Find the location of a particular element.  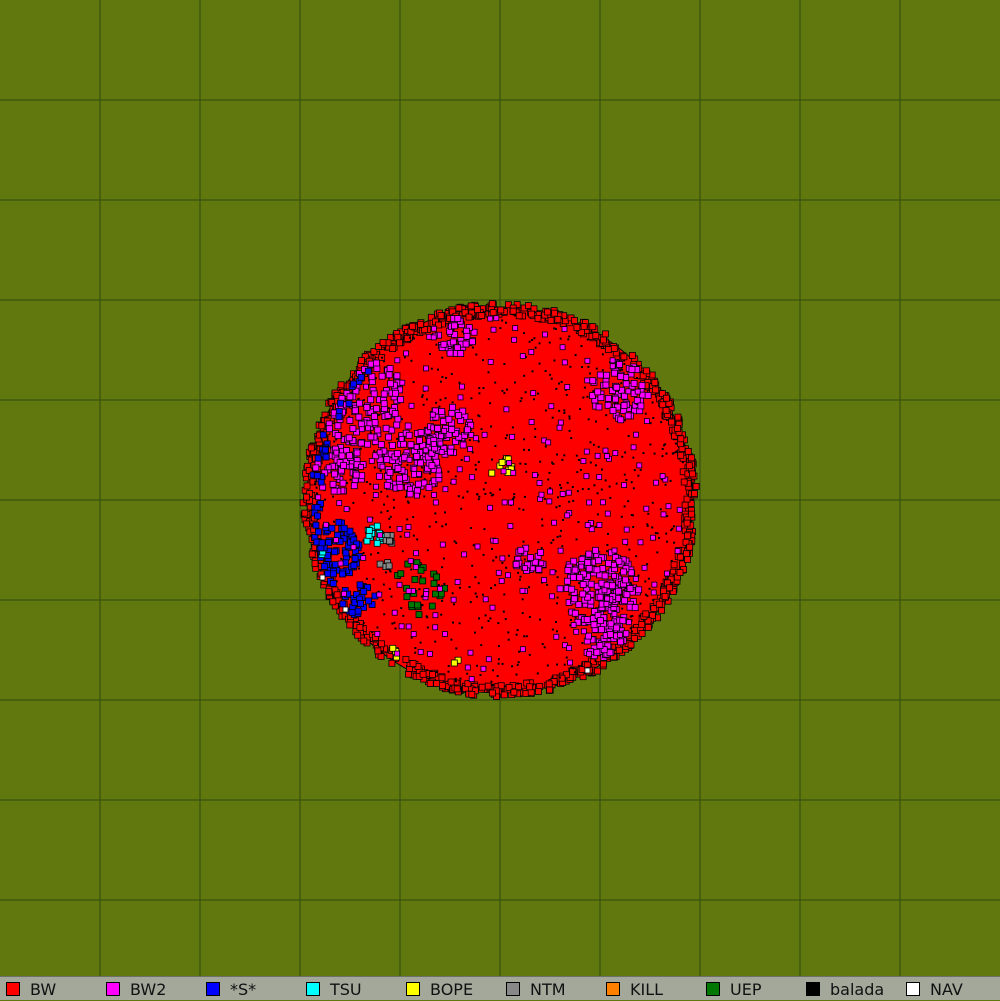

legend-swatch-tsu is located at coordinates (313, 989).